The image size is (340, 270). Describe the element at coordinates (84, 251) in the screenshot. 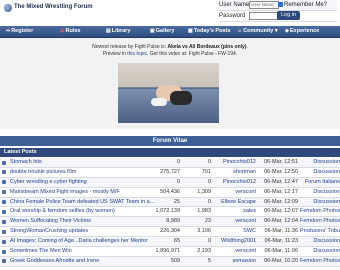

I see `post-title-link: Sometimes The Men Win` at that location.